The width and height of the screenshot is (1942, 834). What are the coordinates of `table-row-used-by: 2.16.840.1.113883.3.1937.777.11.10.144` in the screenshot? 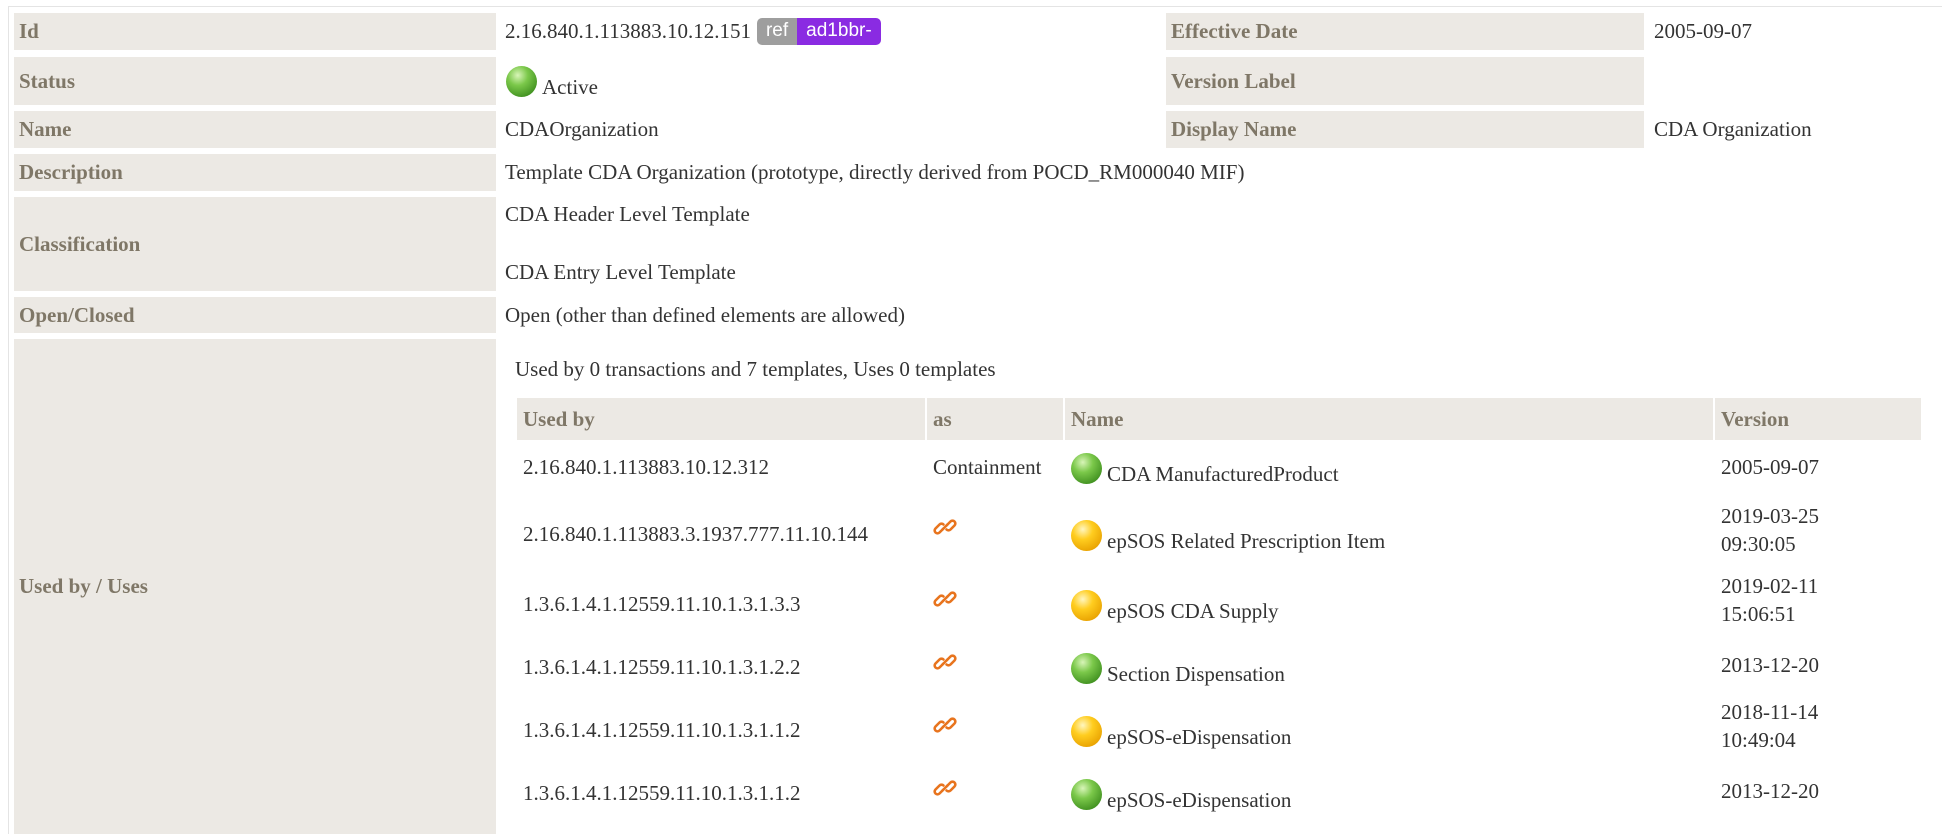 It's located at (695, 534).